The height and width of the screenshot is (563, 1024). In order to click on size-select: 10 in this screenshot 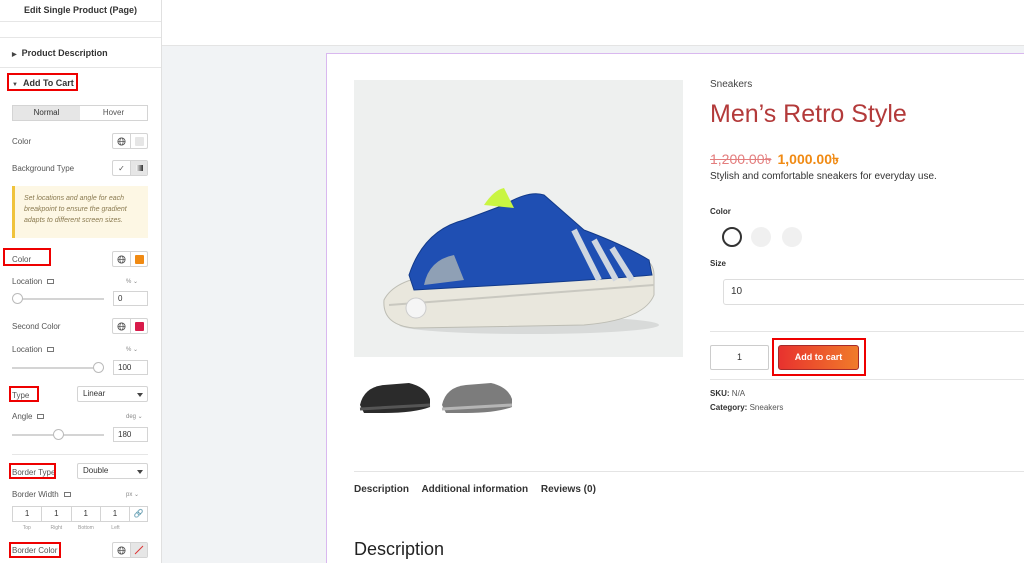, I will do `click(873, 292)`.